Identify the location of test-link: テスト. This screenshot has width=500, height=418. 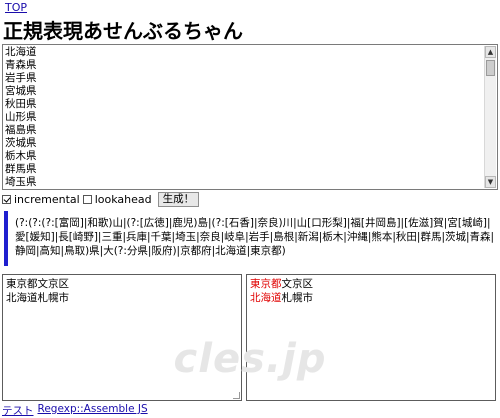
(18, 410).